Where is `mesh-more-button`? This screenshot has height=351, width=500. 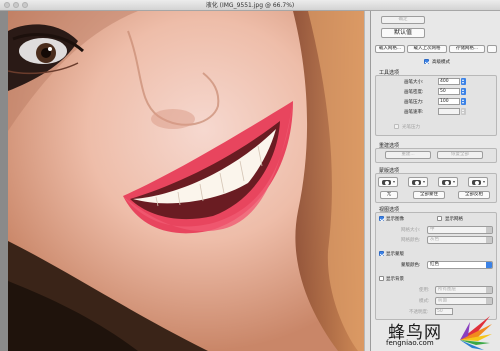
mesh-more-button is located at coordinates (492, 49).